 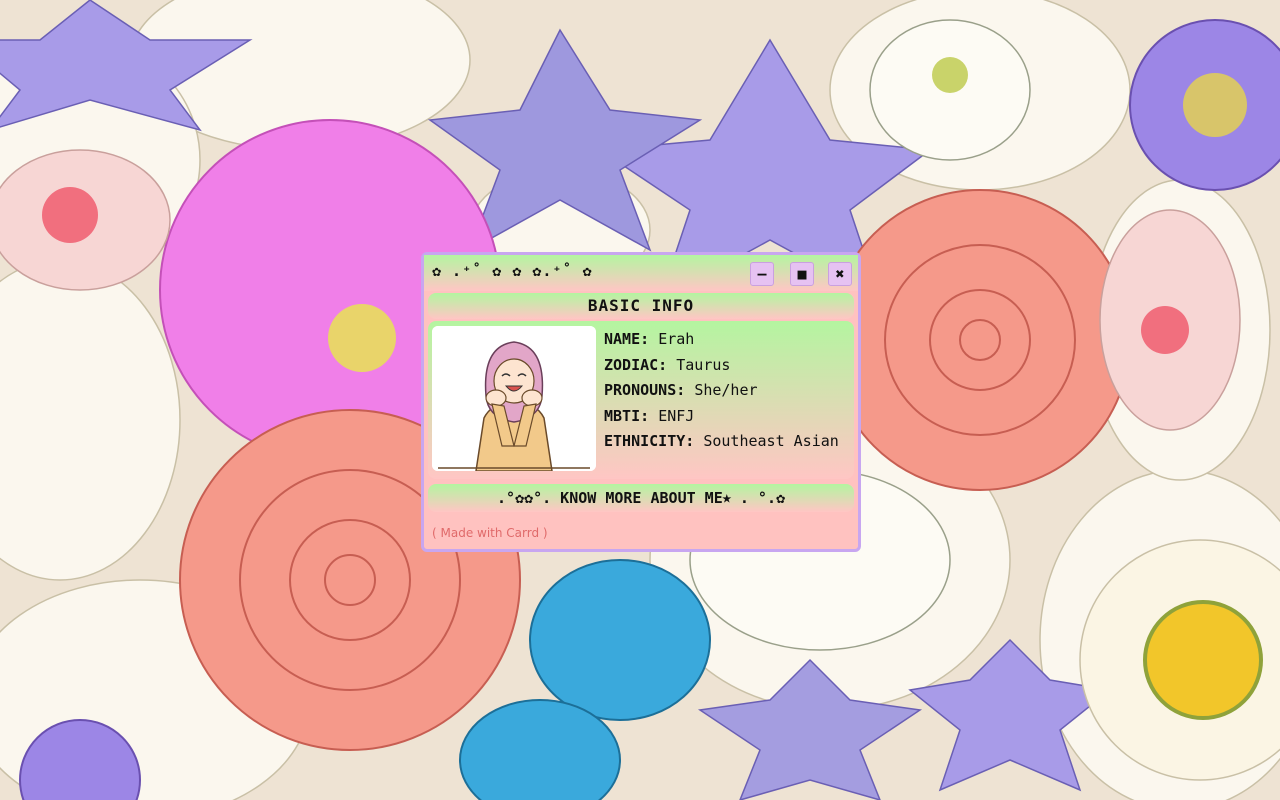 I want to click on minimize-button: –, so click(x=762, y=274).